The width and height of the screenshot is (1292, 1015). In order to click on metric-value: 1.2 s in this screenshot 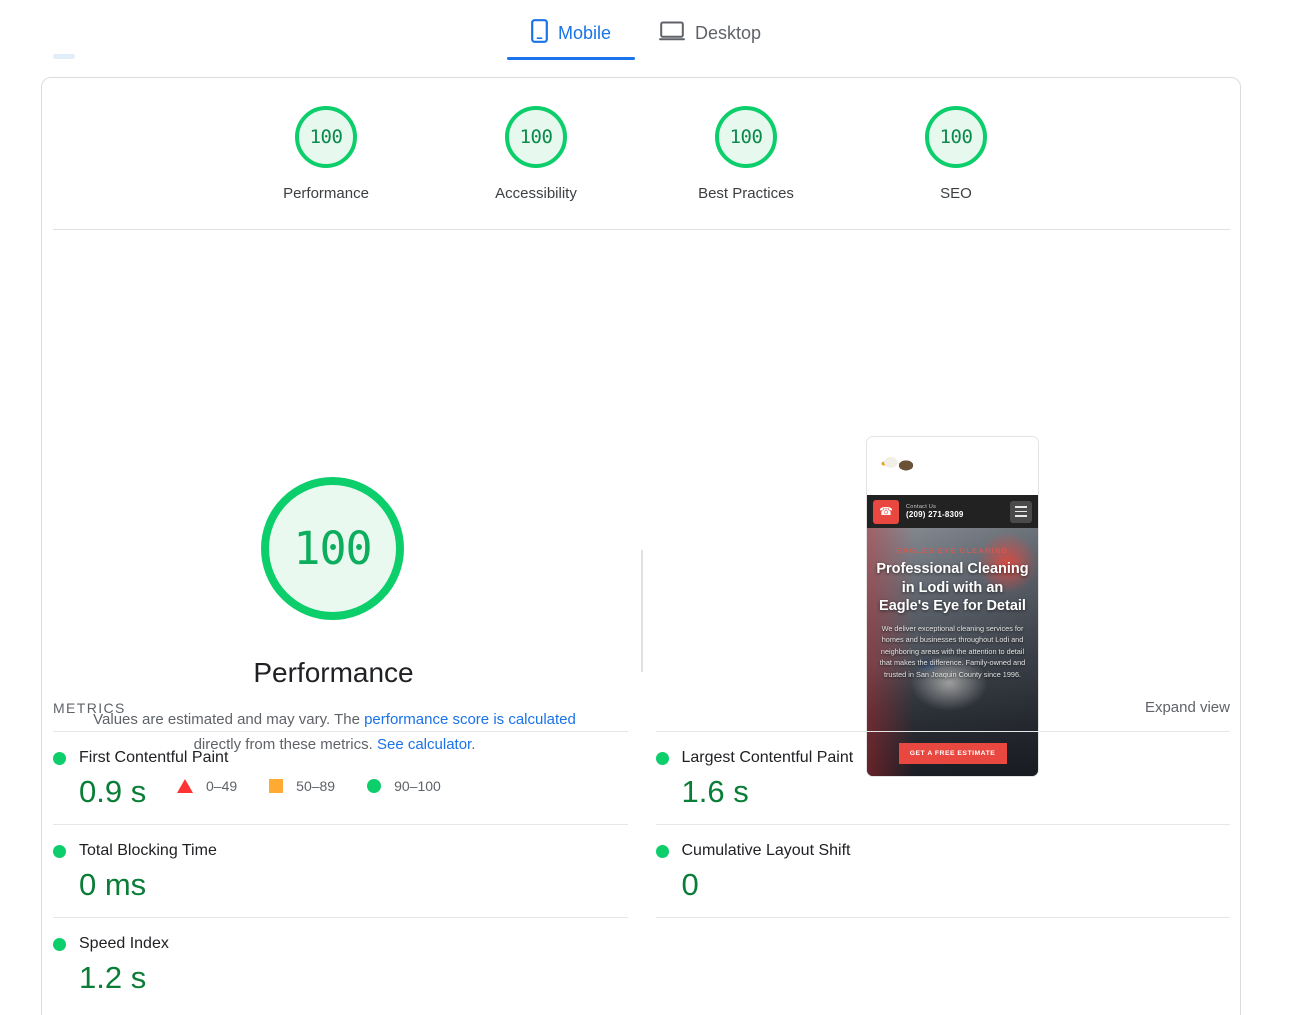, I will do `click(113, 977)`.